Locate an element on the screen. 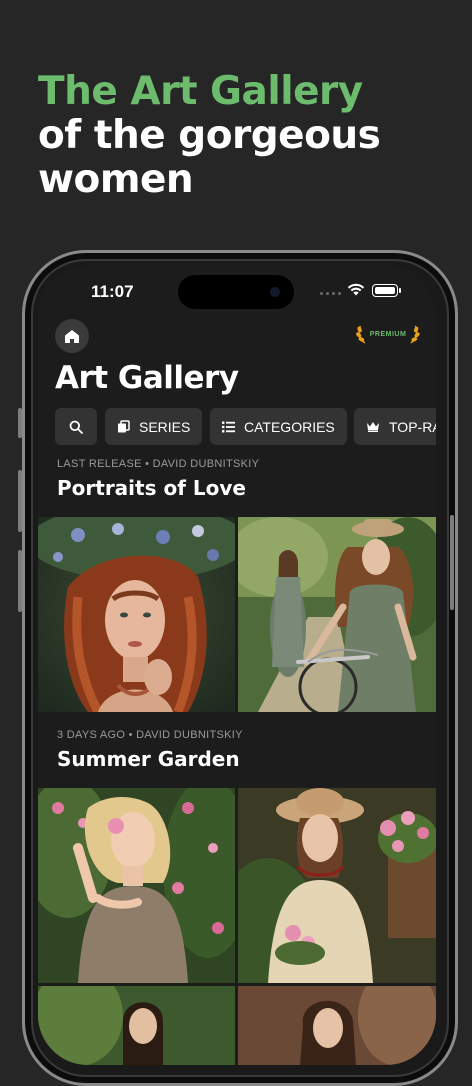 The image size is (472, 1086). series-icon is located at coordinates (124, 426).